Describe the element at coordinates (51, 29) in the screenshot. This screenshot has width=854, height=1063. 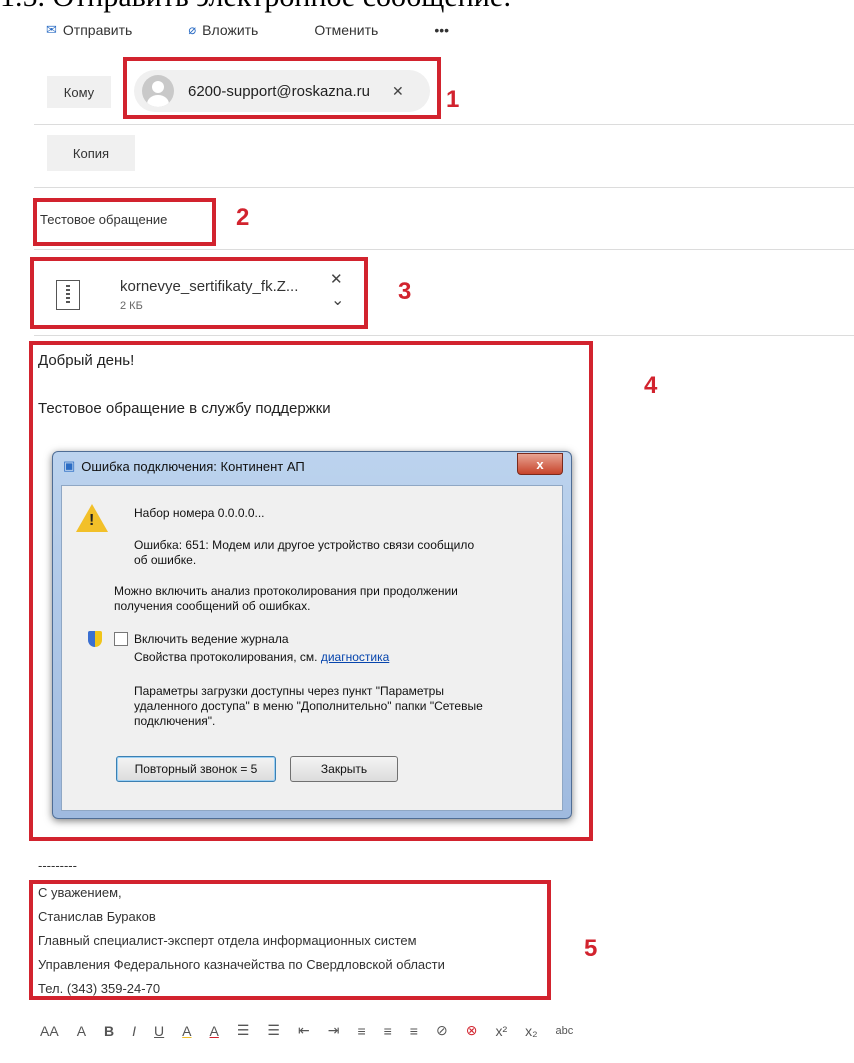
I see `send-mail-icon: ✉` at that location.